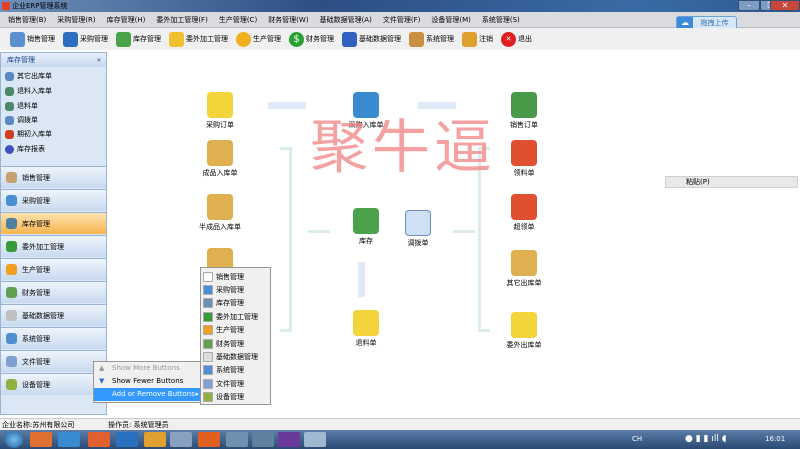 Image resolution: width=800 pixels, height=449 pixels. I want to click on menu-basic-data: 基础数据管理(A), so click(346, 20).